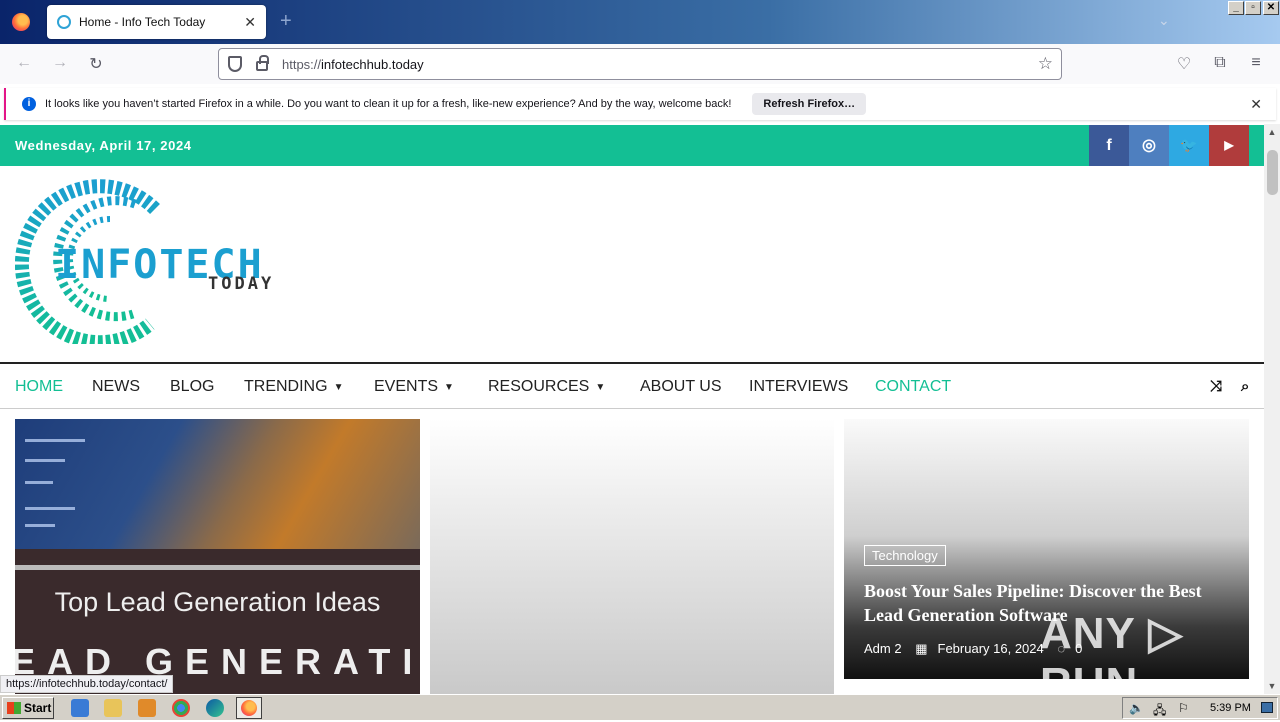 Image resolution: width=1280 pixels, height=722 pixels. Describe the element at coordinates (1230, 708) in the screenshot. I see `clock: 5:39 PM` at that location.